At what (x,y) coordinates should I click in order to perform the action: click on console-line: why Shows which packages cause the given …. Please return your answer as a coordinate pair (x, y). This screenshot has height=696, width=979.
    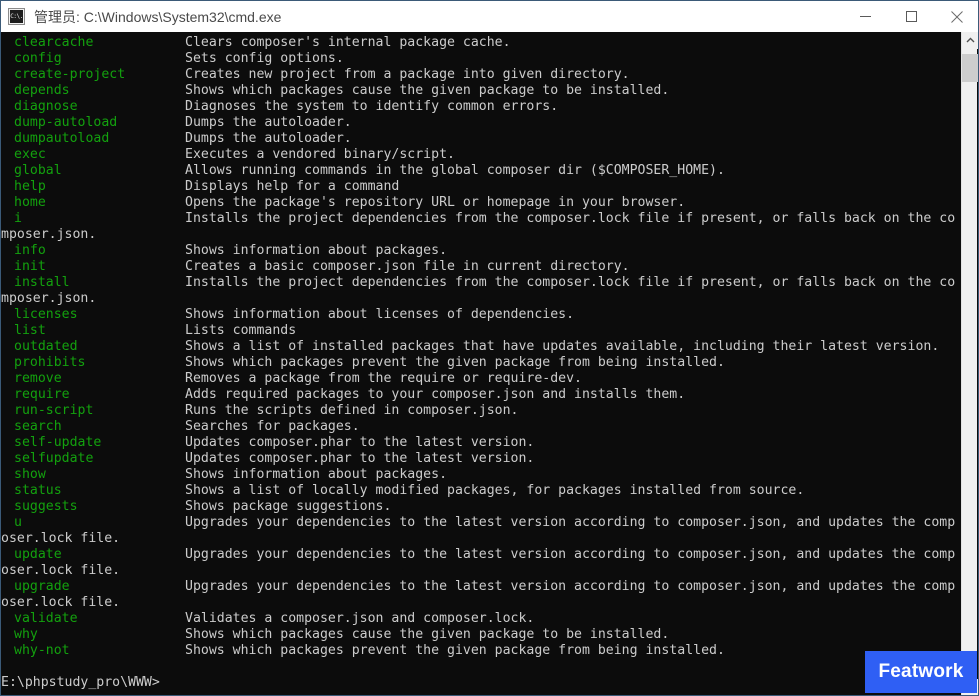
    Looking at the image, I should click on (482, 635).